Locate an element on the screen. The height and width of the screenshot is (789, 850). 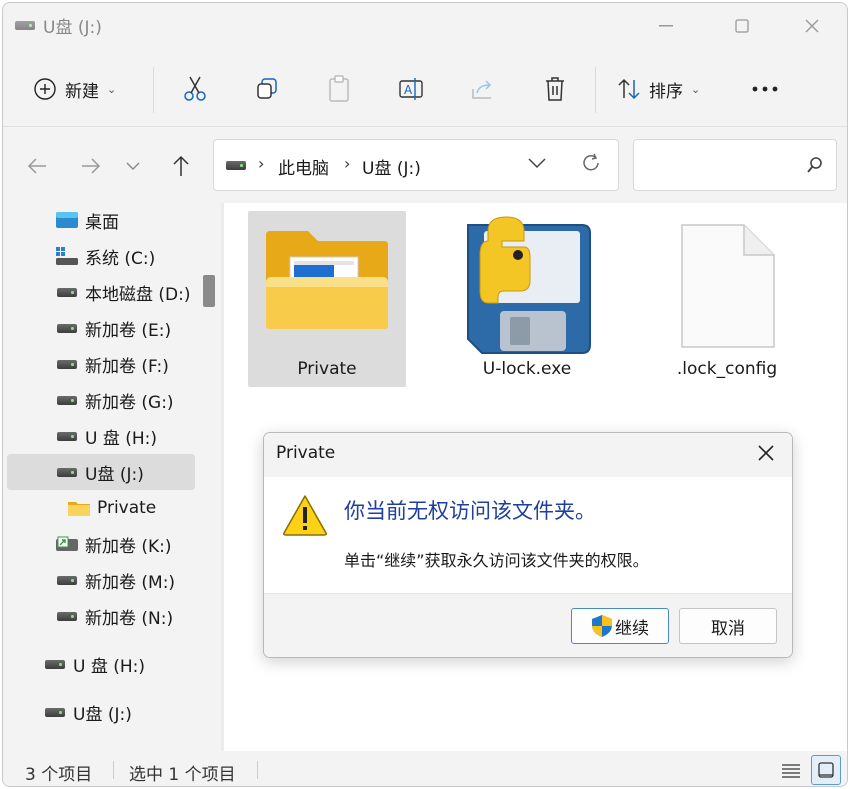
rename-button: A is located at coordinates (411, 89).